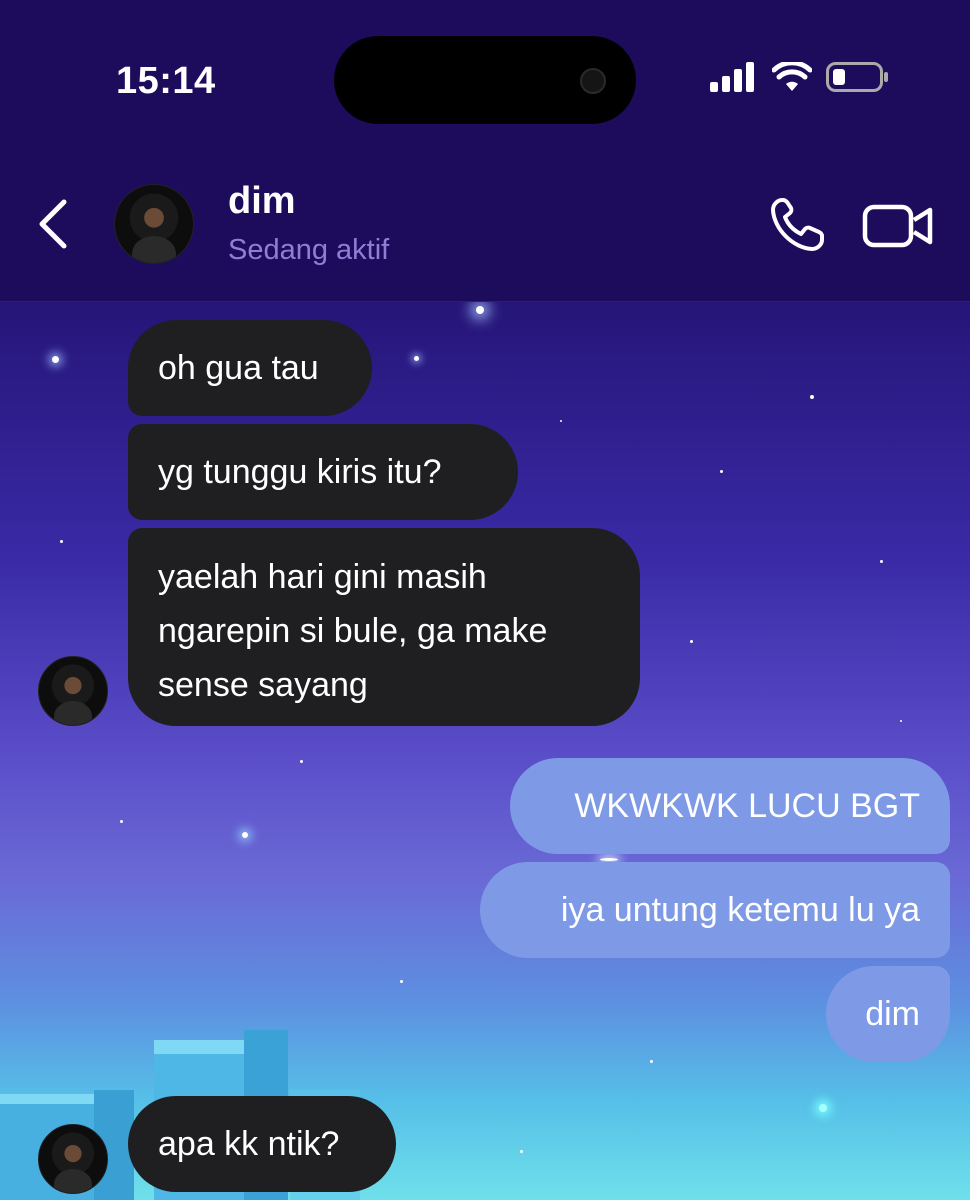  What do you see at coordinates (485, 80) in the screenshot?
I see `dynamic-island` at bounding box center [485, 80].